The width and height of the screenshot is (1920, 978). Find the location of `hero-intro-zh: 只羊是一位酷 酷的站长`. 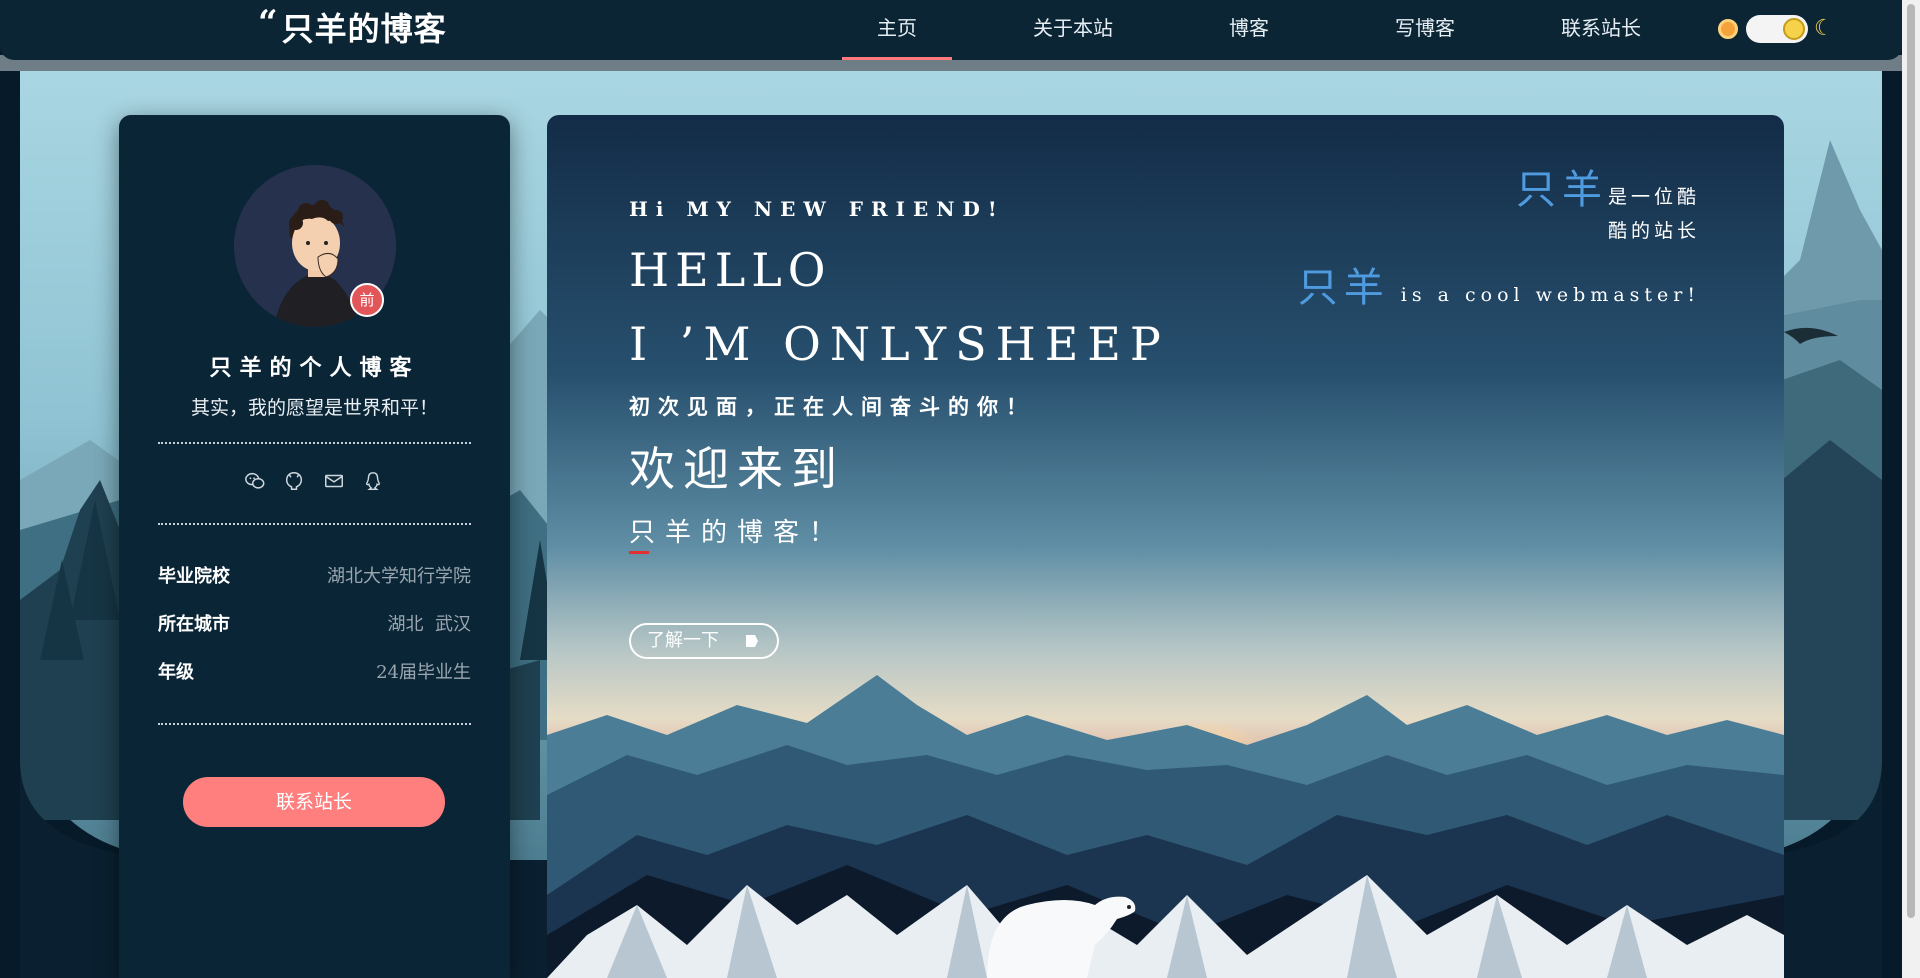

hero-intro-zh: 只羊是一位酷 酷的站长 is located at coordinates (1608, 209).